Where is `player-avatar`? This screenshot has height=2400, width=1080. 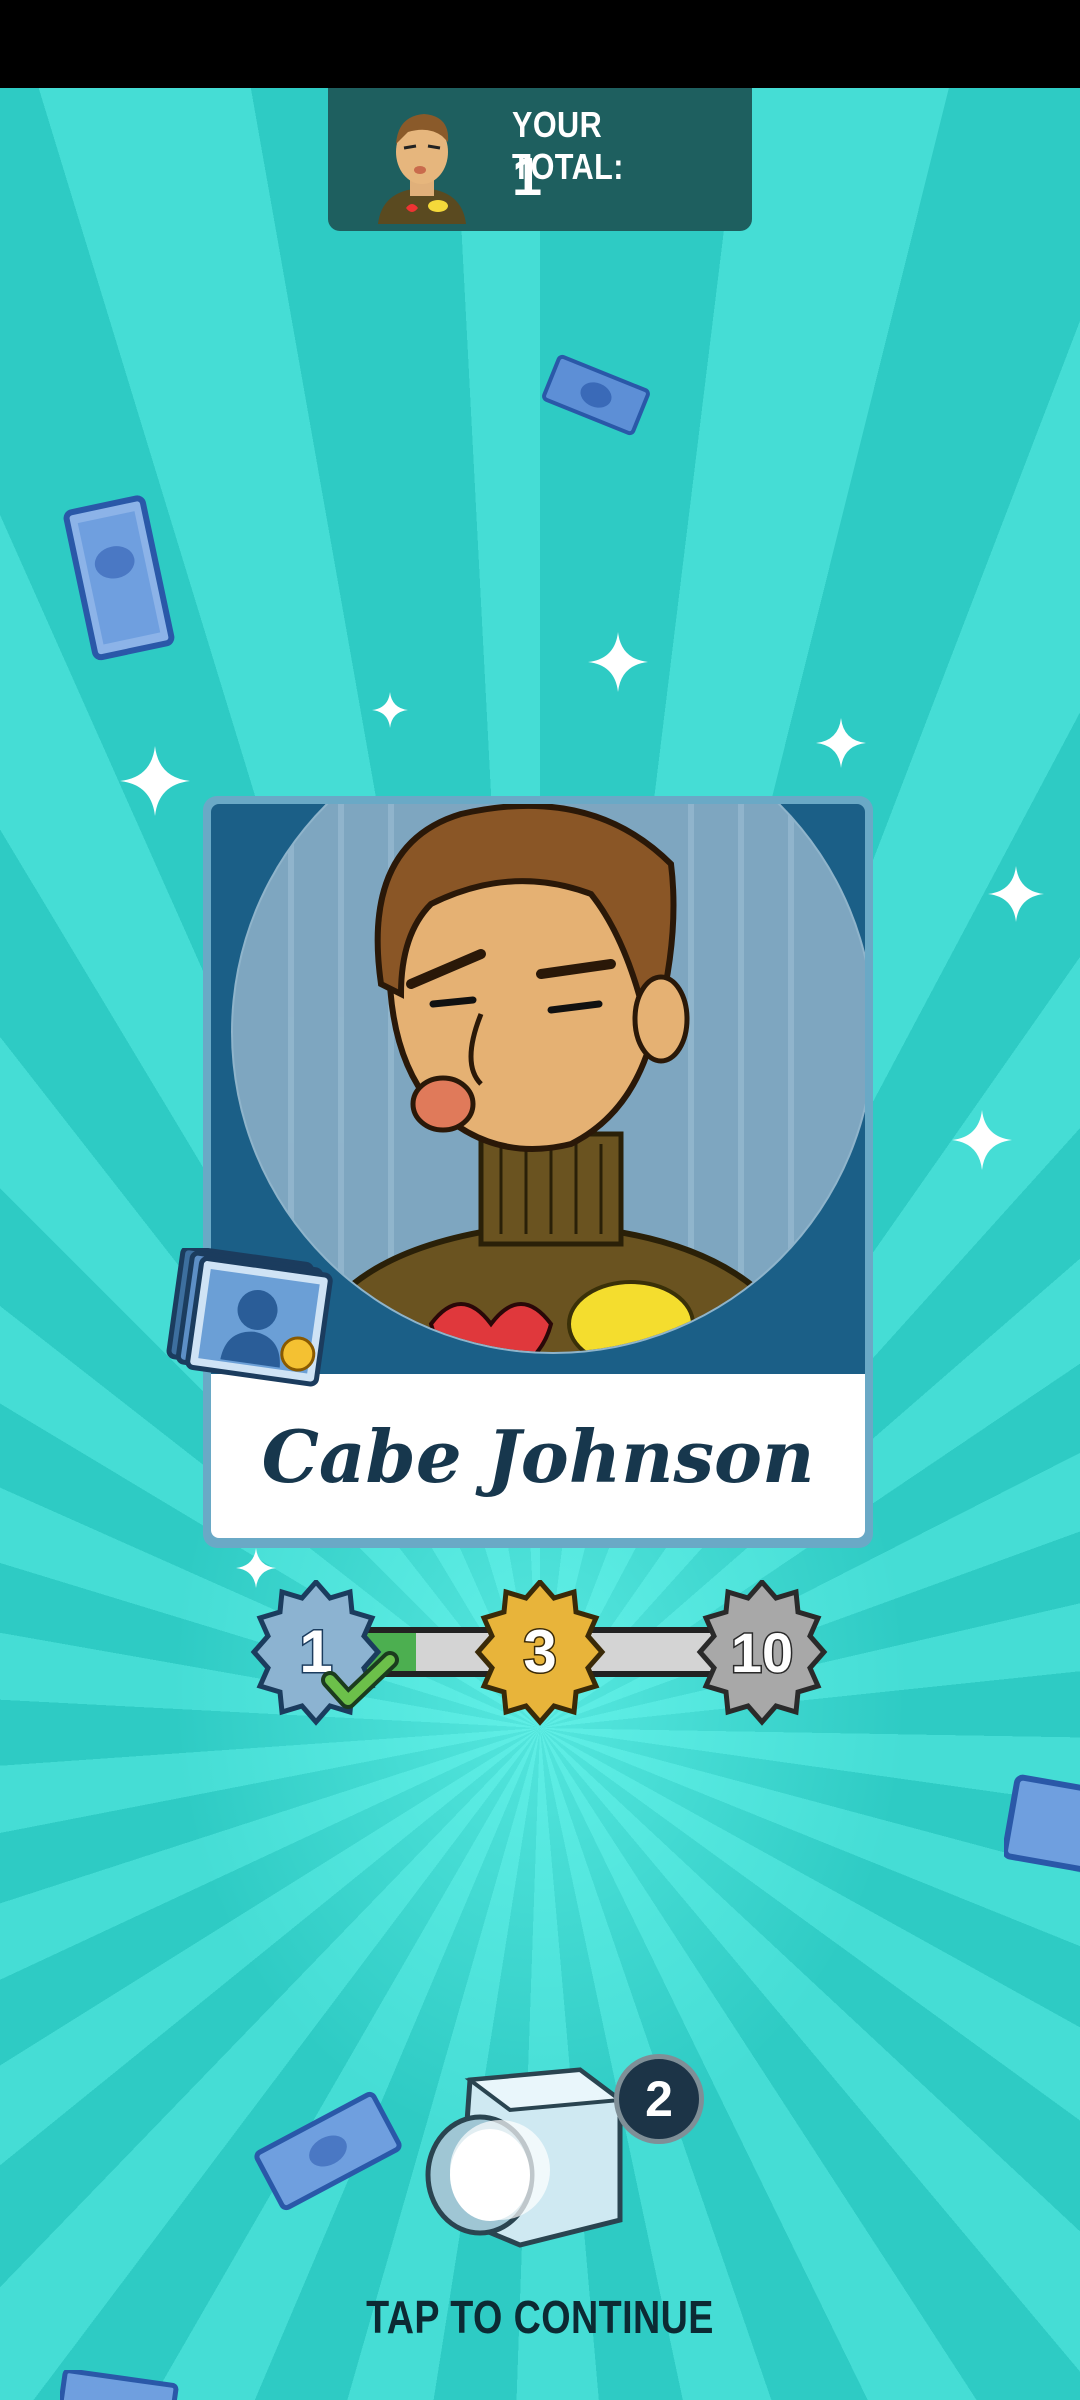 player-avatar is located at coordinates (422, 169).